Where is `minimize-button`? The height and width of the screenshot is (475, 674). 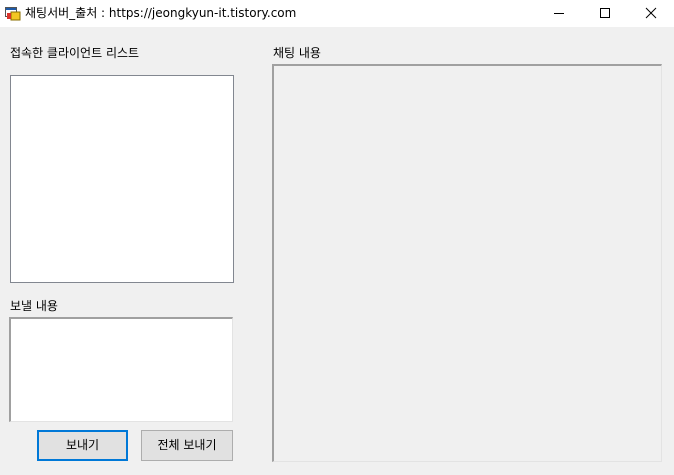
minimize-button is located at coordinates (559, 13).